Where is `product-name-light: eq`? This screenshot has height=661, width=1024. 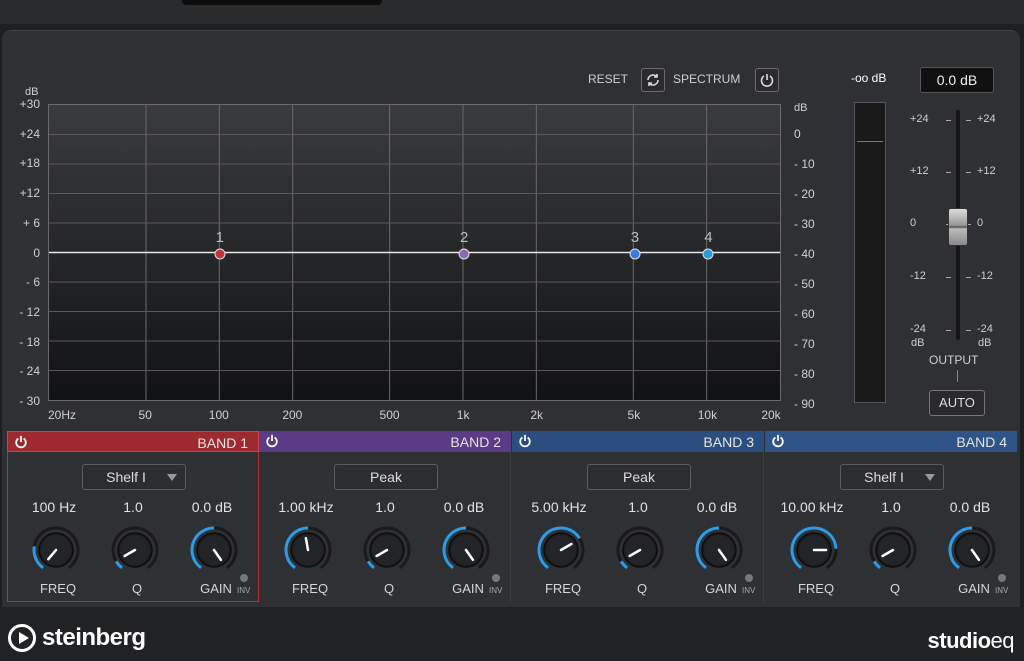
product-name-light: eq is located at coordinates (1002, 640).